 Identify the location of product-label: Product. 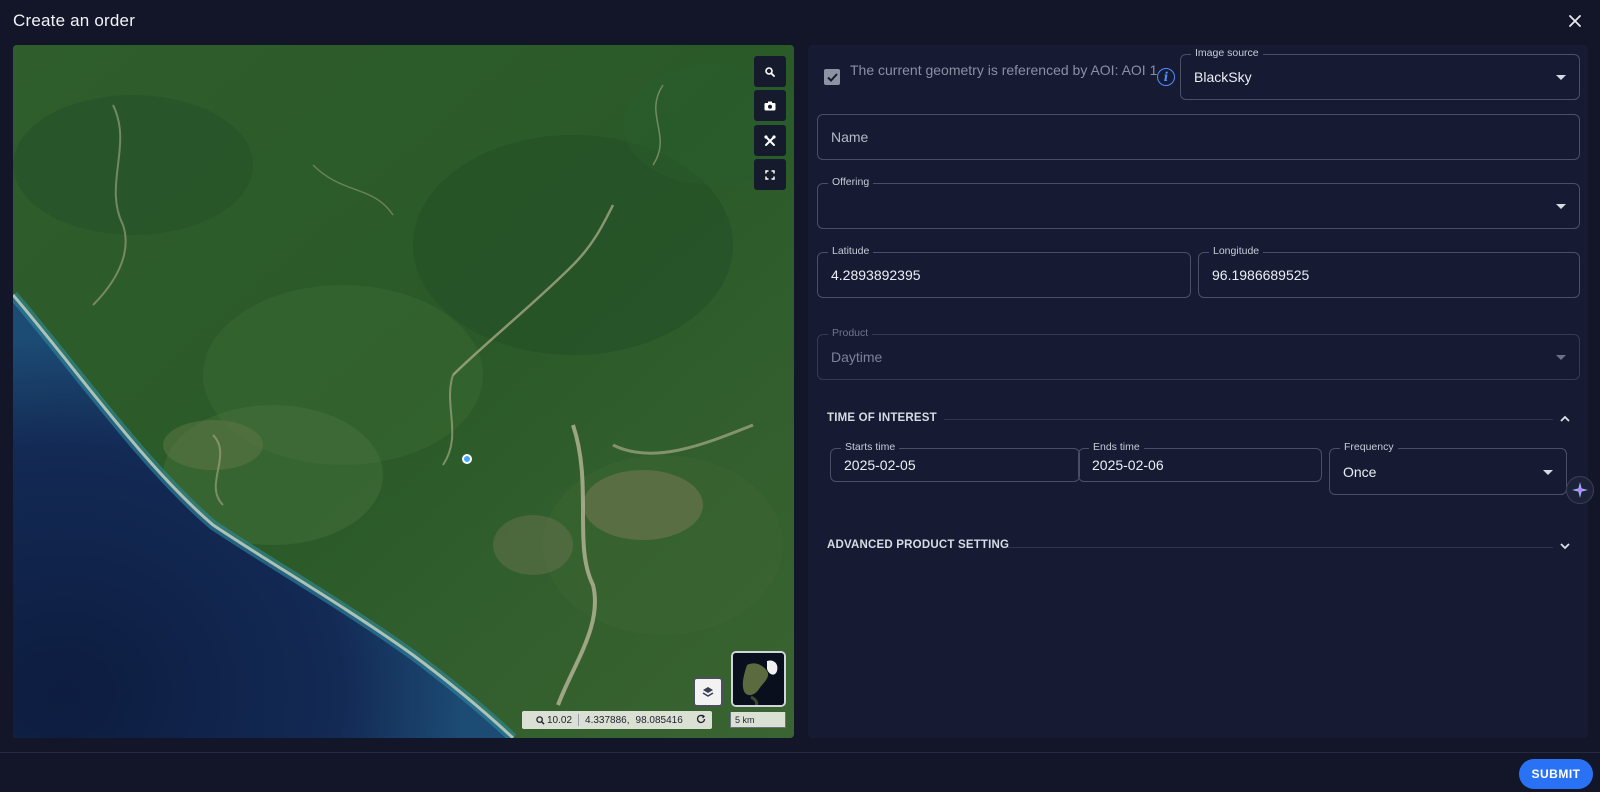
(850, 333).